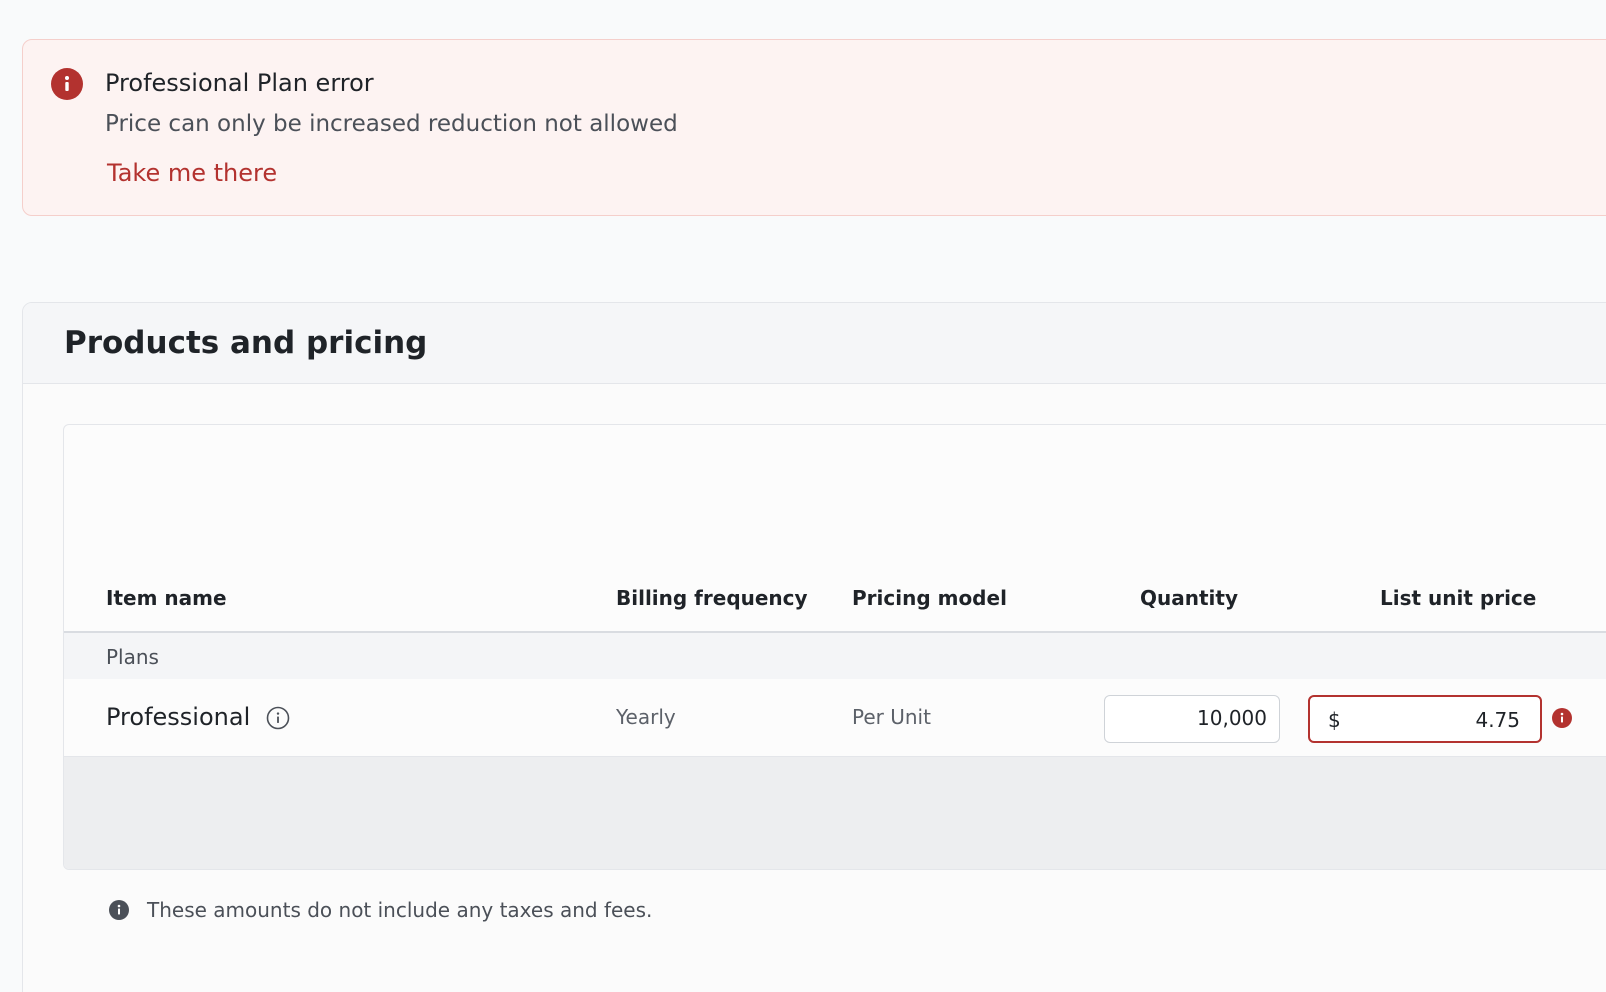 Image resolution: width=1606 pixels, height=992 pixels. Describe the element at coordinates (246, 343) in the screenshot. I see `section-title: Products and pricing` at that location.